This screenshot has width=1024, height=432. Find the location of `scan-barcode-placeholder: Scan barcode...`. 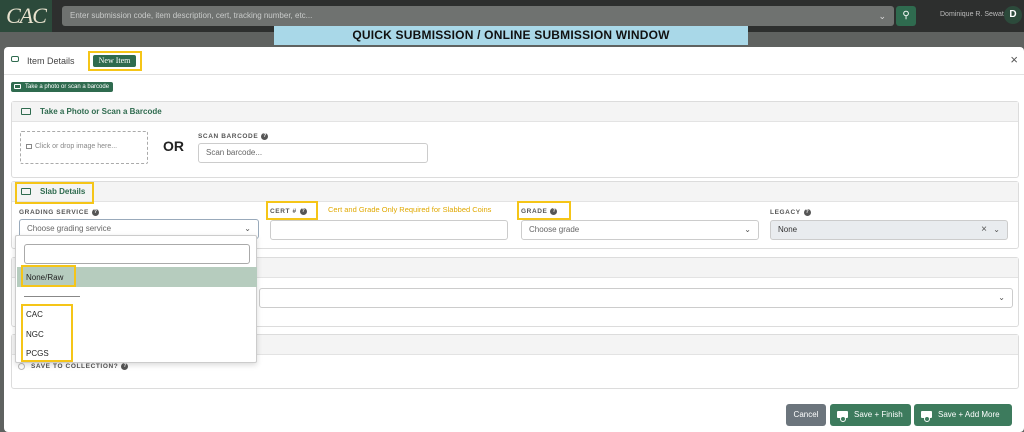

scan-barcode-placeholder: Scan barcode... is located at coordinates (234, 152).